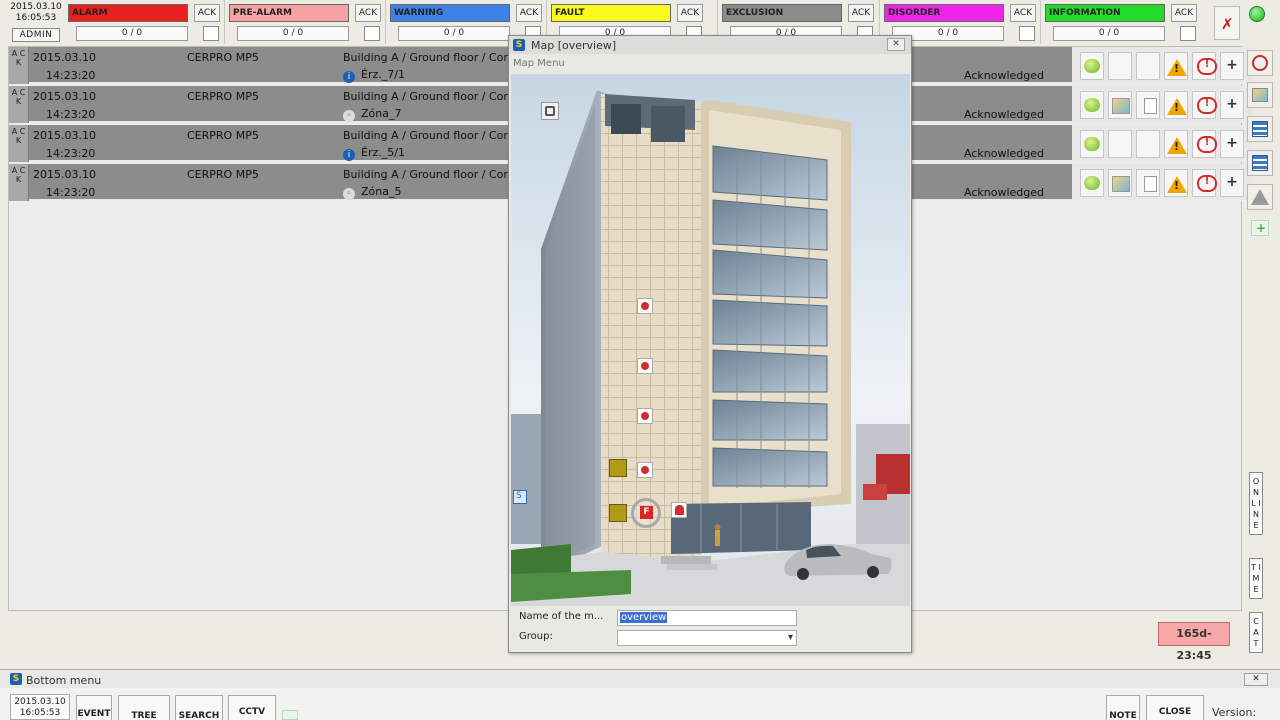  What do you see at coordinates (944, 13) in the screenshot?
I see `category-label: DISORDER` at bounding box center [944, 13].